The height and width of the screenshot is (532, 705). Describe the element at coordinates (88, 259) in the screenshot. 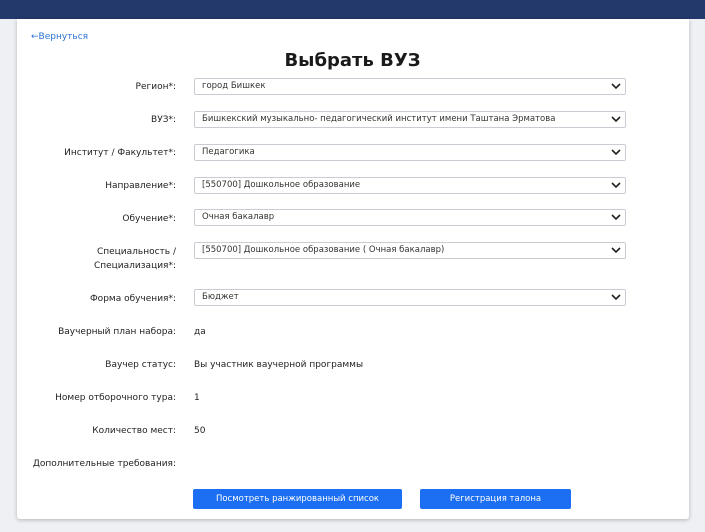

I see `specialty-label: Специальность / Специализация*:` at that location.